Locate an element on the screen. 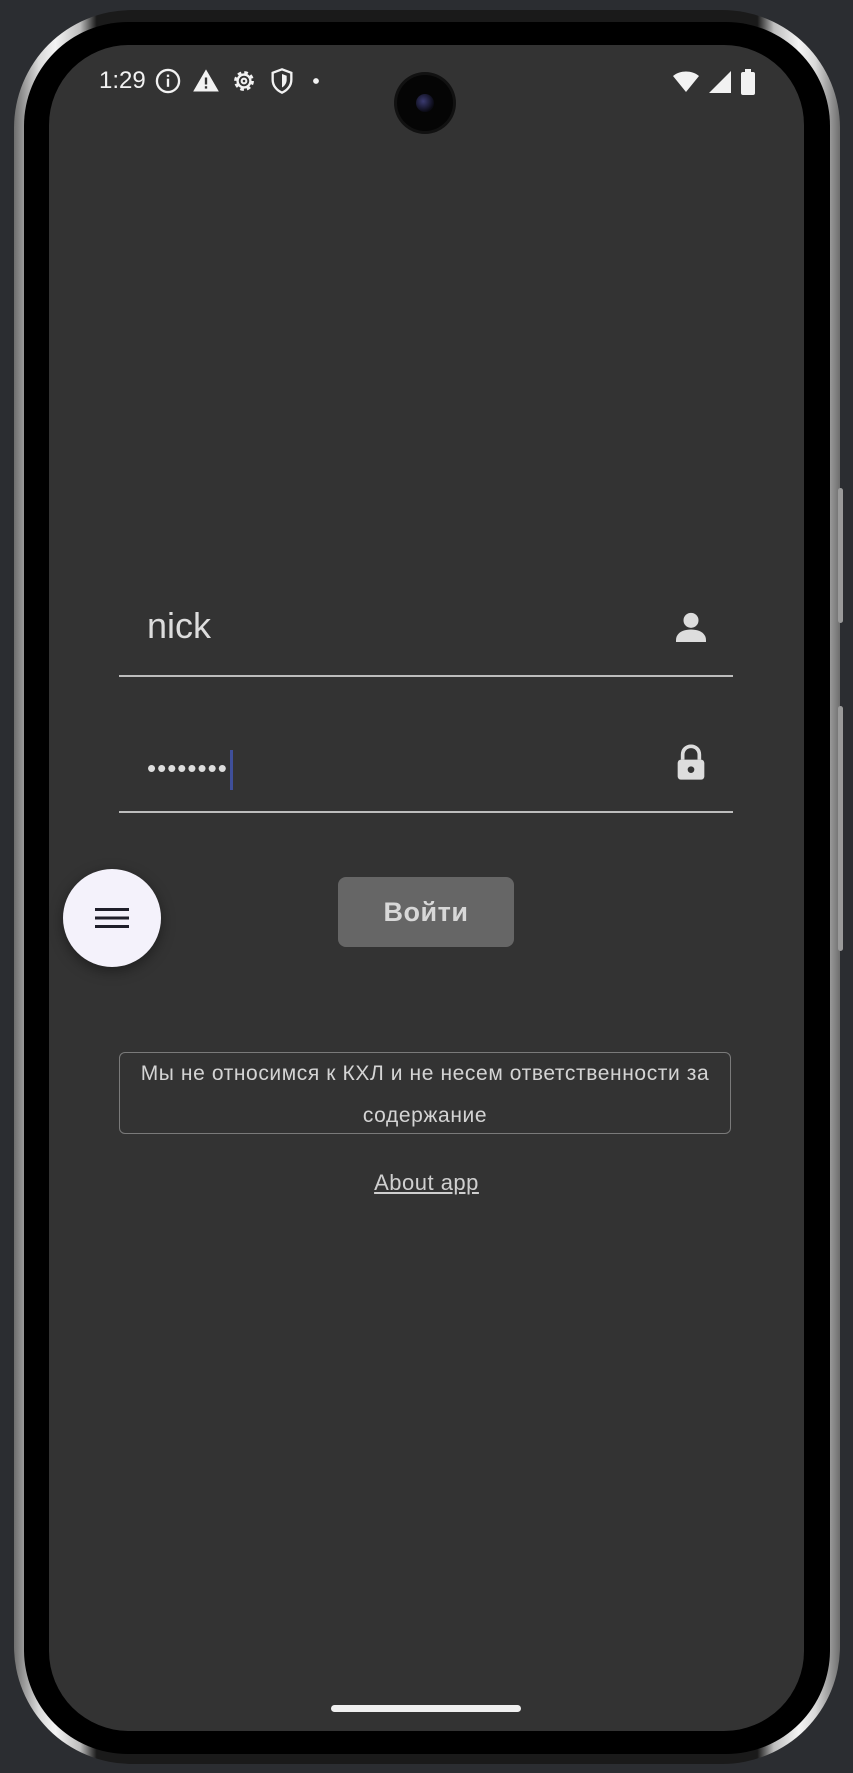 The width and height of the screenshot is (853, 1773). password-field: •••••••• is located at coordinates (426, 767).